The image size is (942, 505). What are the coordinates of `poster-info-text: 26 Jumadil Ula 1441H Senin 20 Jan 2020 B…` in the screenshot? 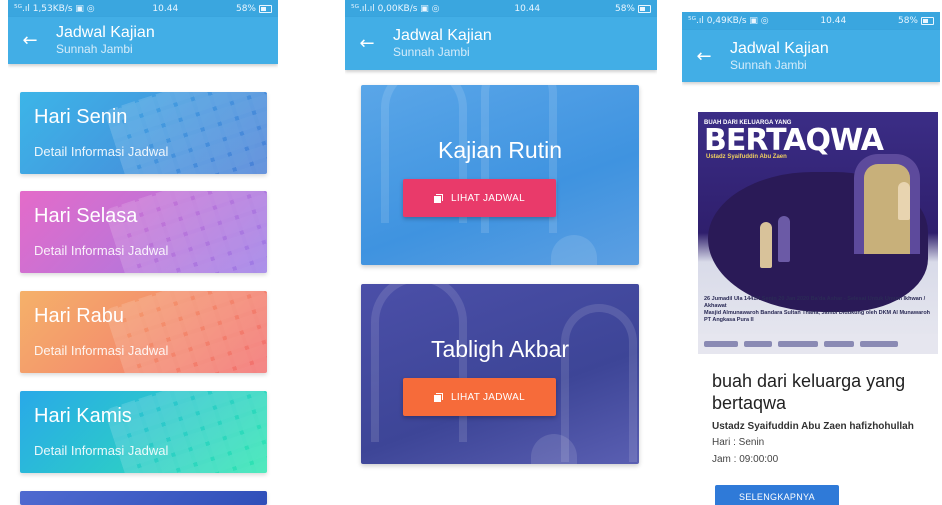 It's located at (817, 309).